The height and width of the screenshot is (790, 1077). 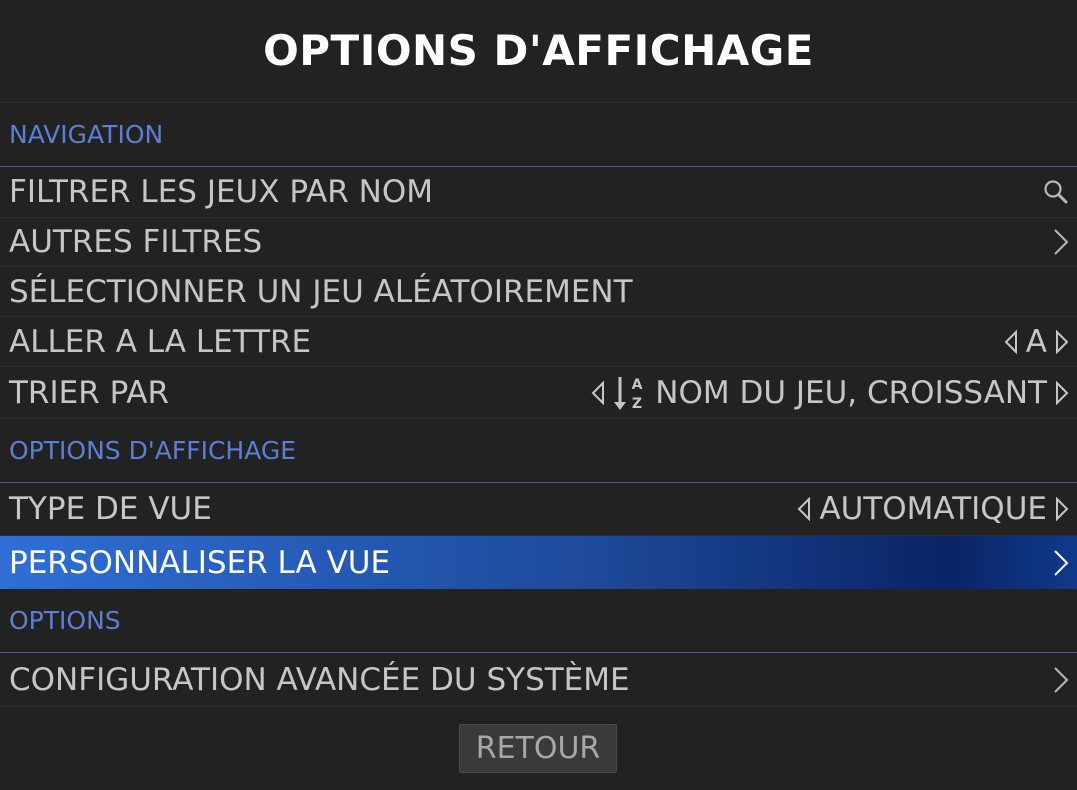 I want to click on menu-title: OPTIONS D'AFFICHAGE, so click(x=538, y=50).